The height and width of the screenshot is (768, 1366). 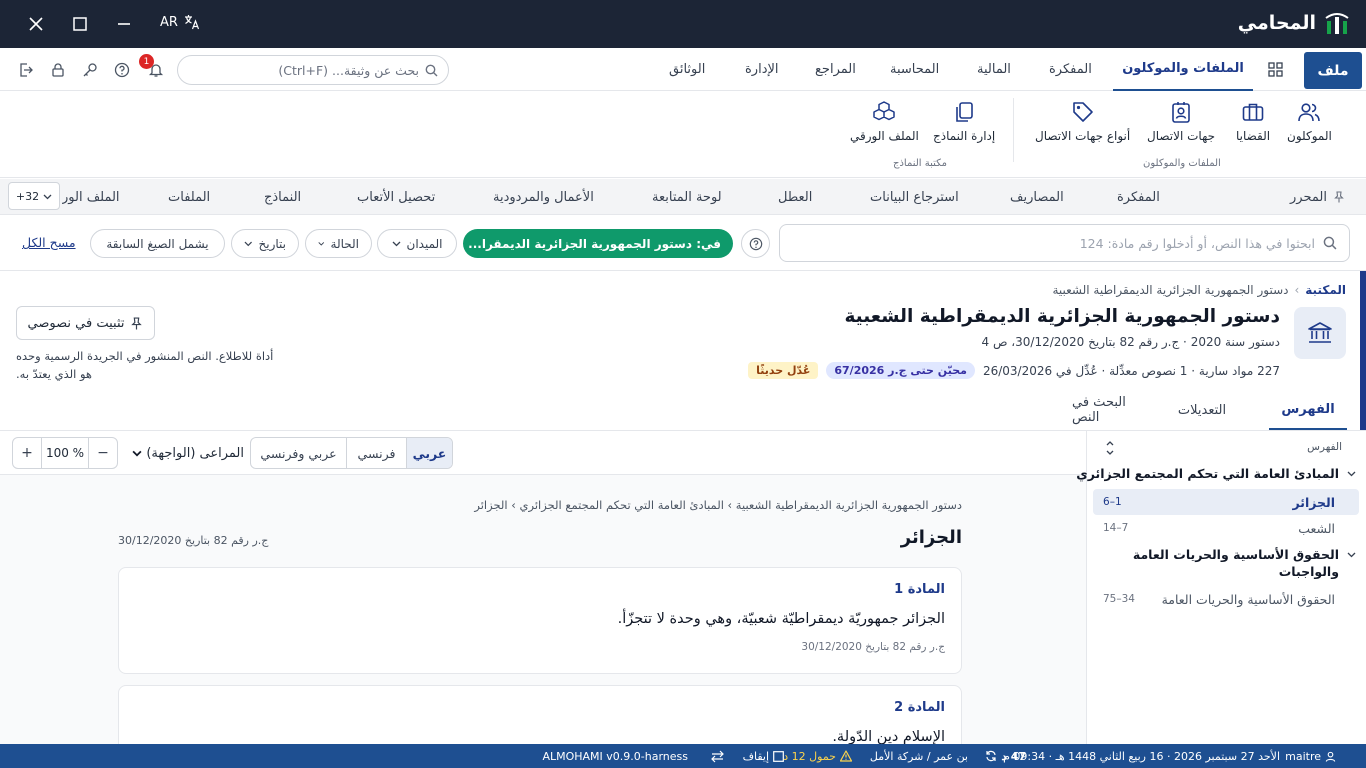 What do you see at coordinates (34, 196) in the screenshot?
I see `more-tabs-dropdown: +32` at bounding box center [34, 196].